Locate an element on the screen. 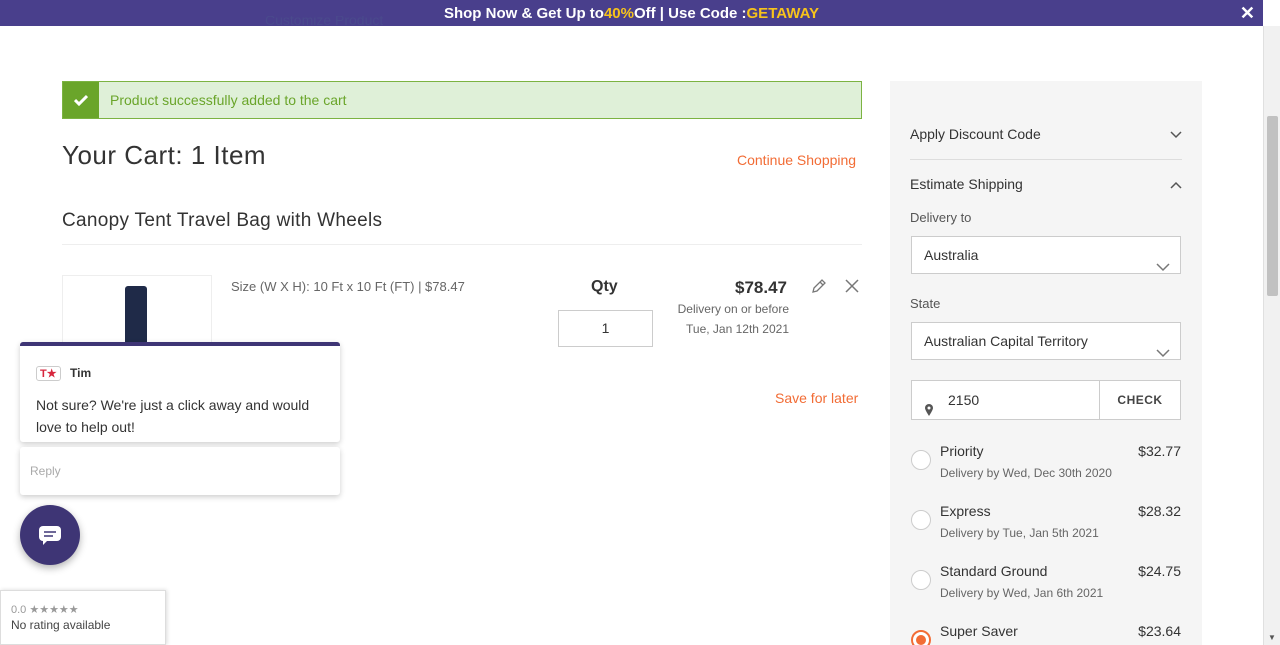 This screenshot has height=645, width=1280. rating-score: 0.0 ★★★★★ is located at coordinates (45, 610).